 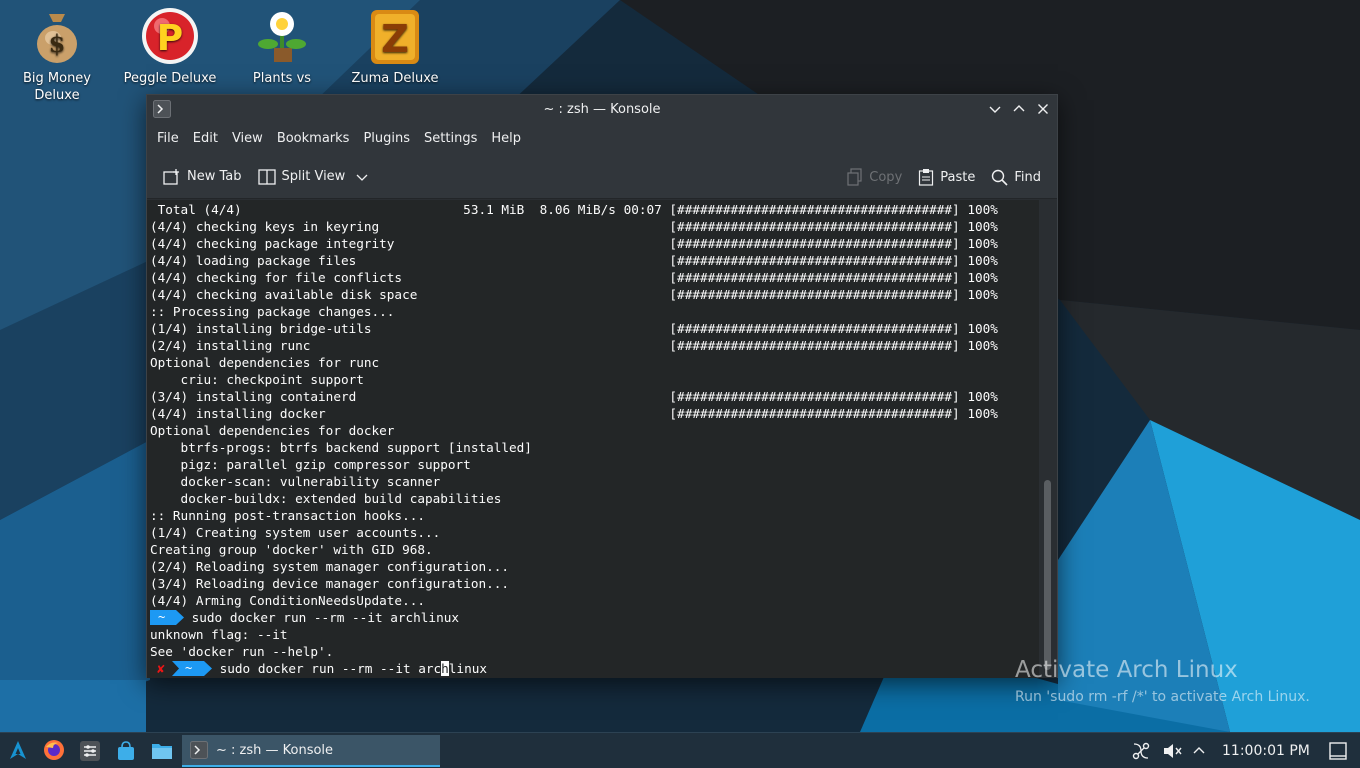 What do you see at coordinates (362, 177) in the screenshot?
I see `chevron-down-icon` at bounding box center [362, 177].